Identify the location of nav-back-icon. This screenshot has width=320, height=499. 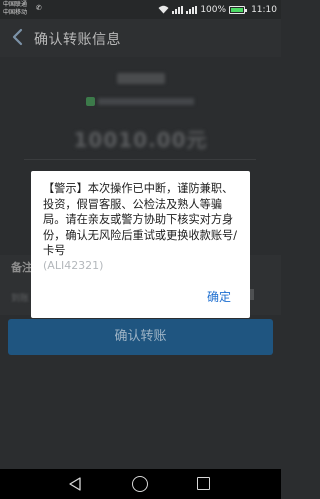
(75, 484).